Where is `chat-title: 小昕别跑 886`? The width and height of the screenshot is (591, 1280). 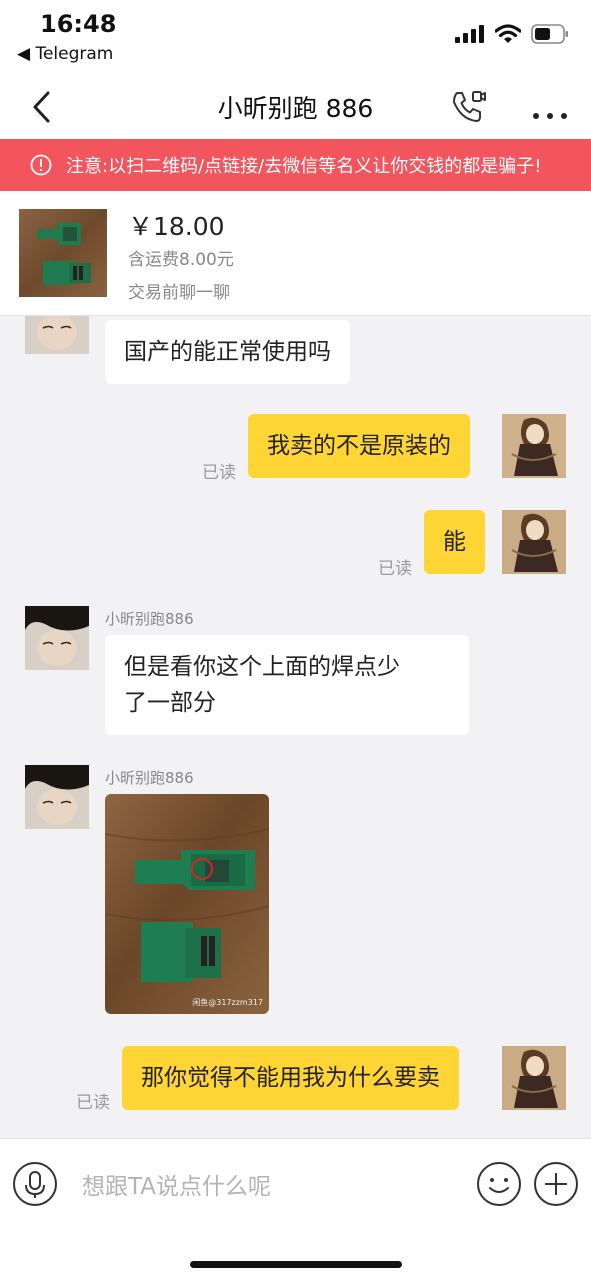 chat-title: 小昕别跑 886 is located at coordinates (295, 108).